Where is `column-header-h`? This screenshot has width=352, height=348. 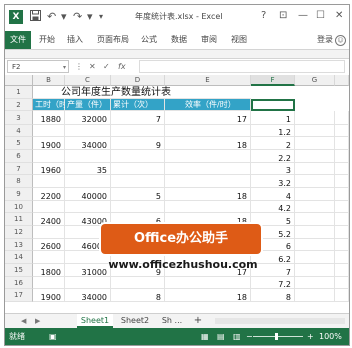
column-header-h is located at coordinates (342, 80).